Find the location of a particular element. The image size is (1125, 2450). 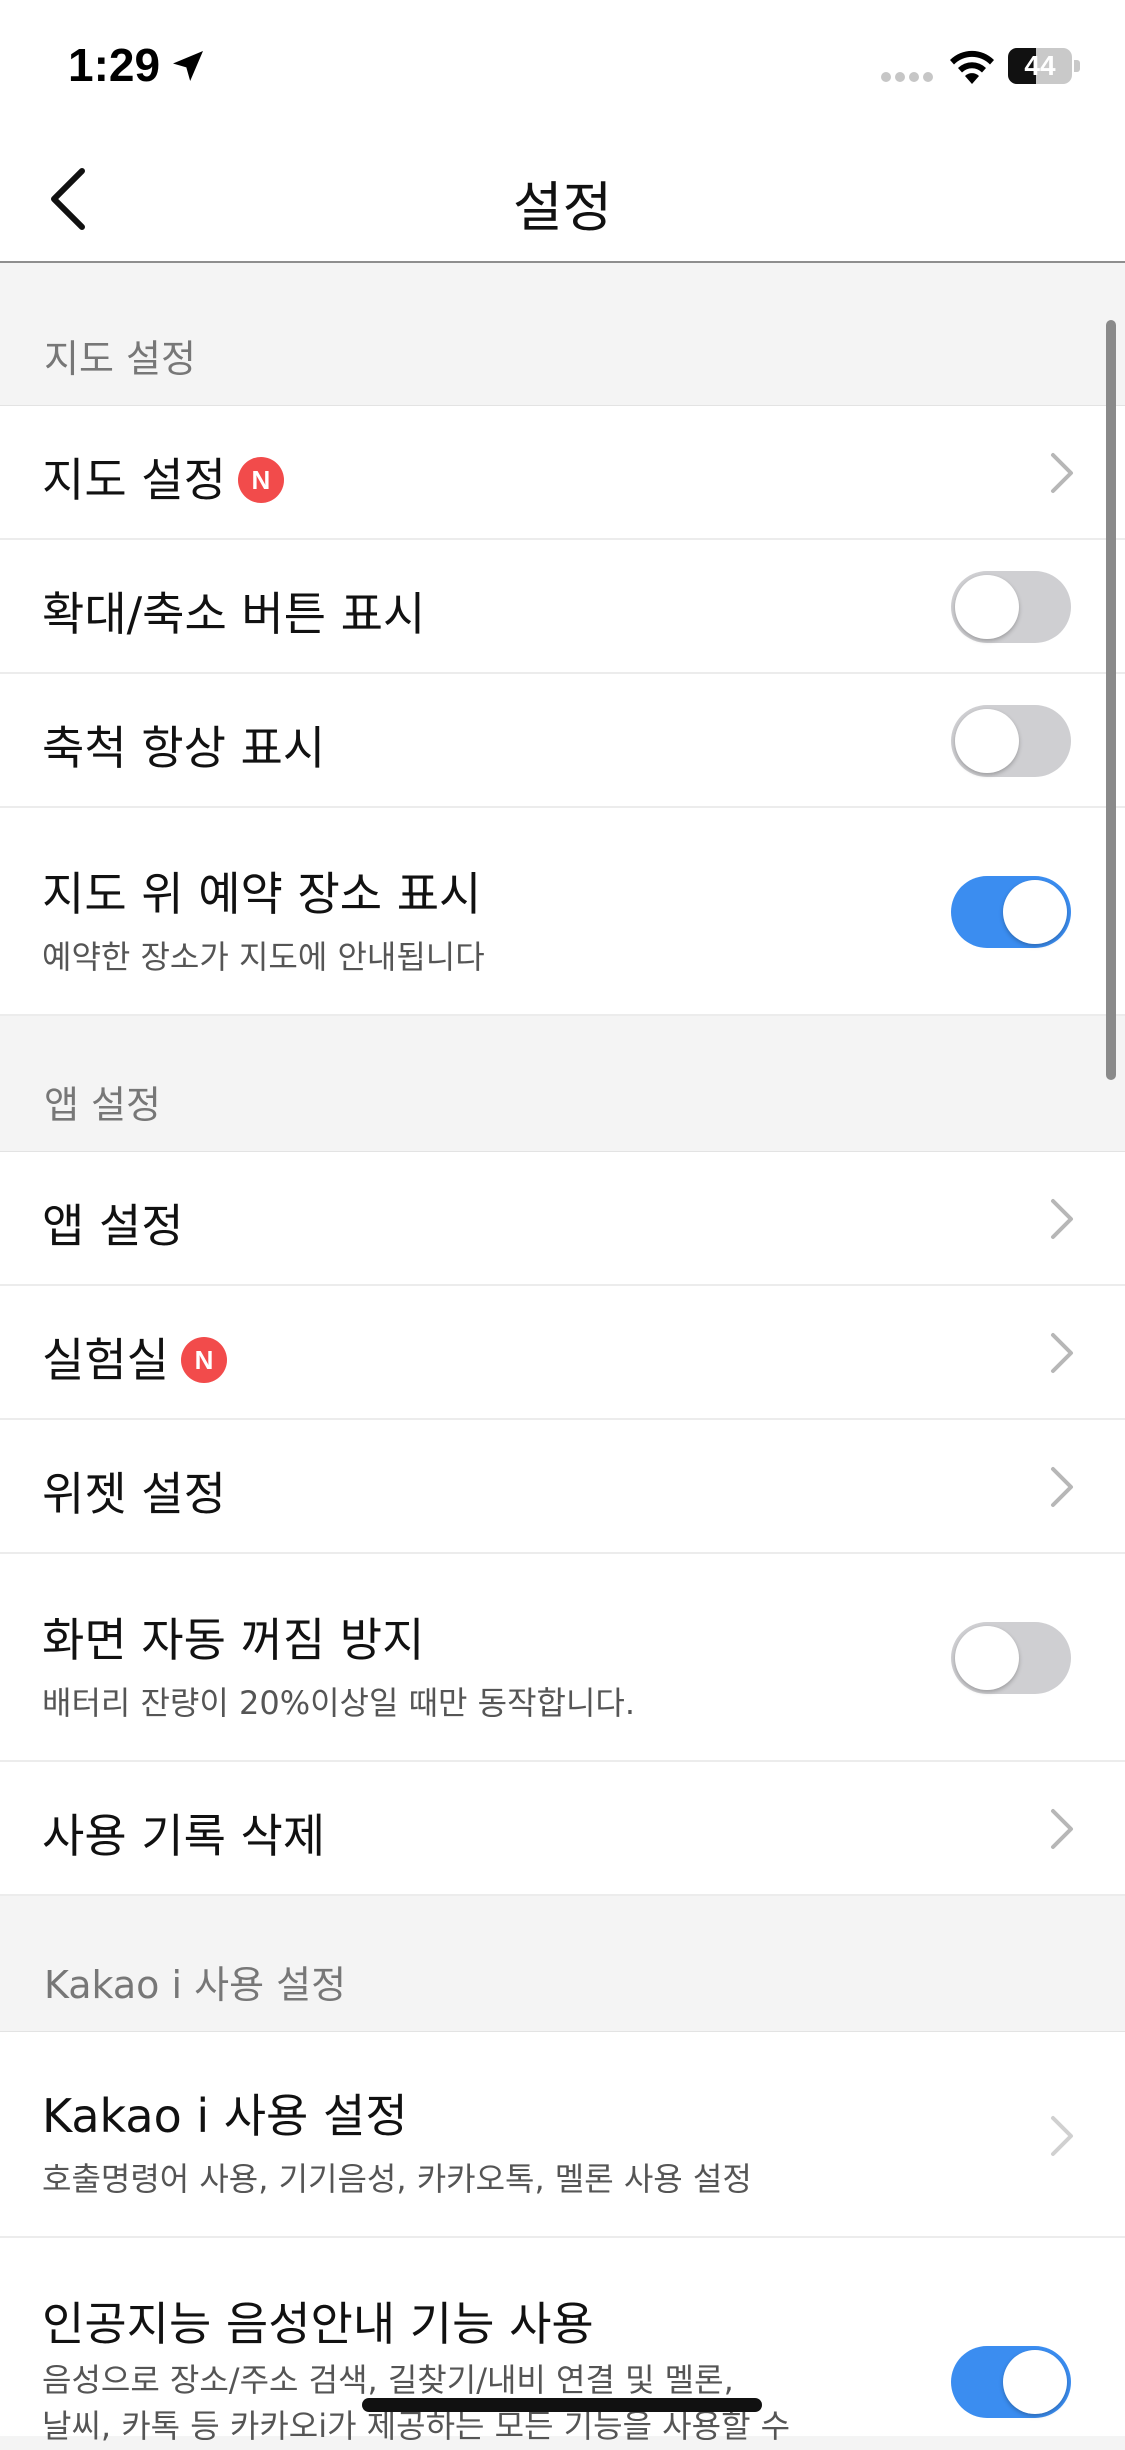

row-label: 축척 항상 표시 is located at coordinates (184, 748).